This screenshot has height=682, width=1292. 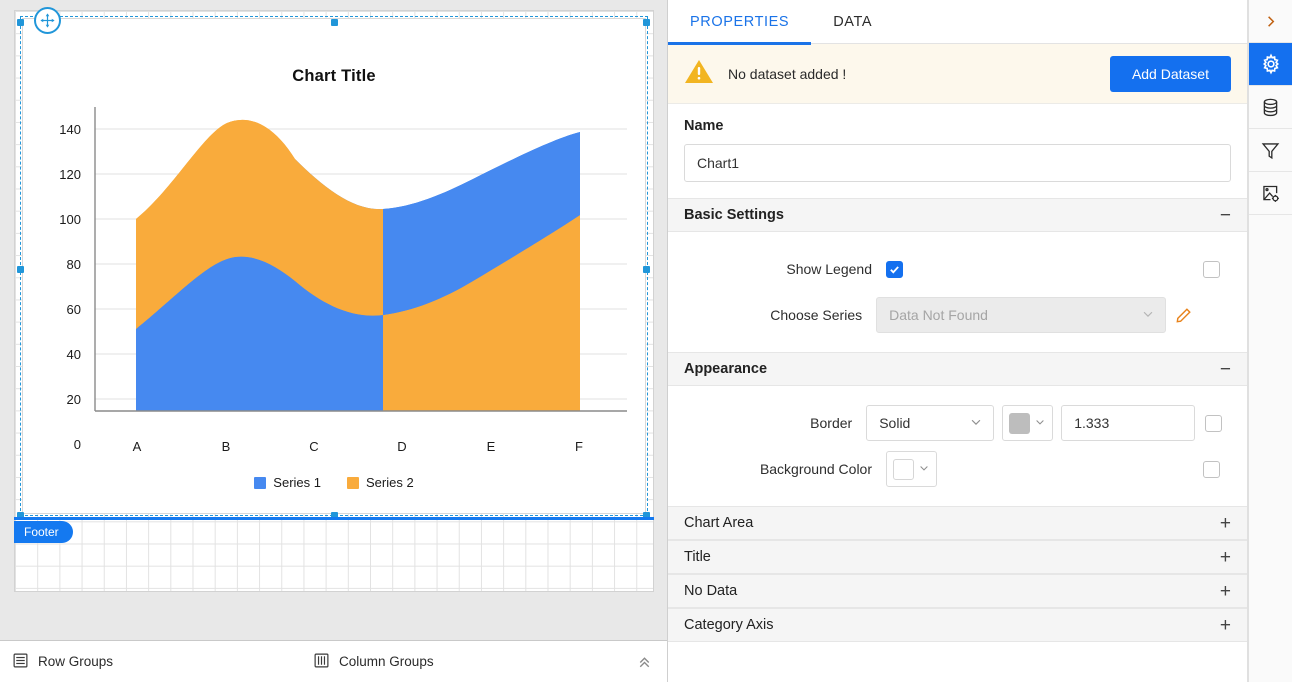 What do you see at coordinates (1270, 107) in the screenshot?
I see `database-icon` at bounding box center [1270, 107].